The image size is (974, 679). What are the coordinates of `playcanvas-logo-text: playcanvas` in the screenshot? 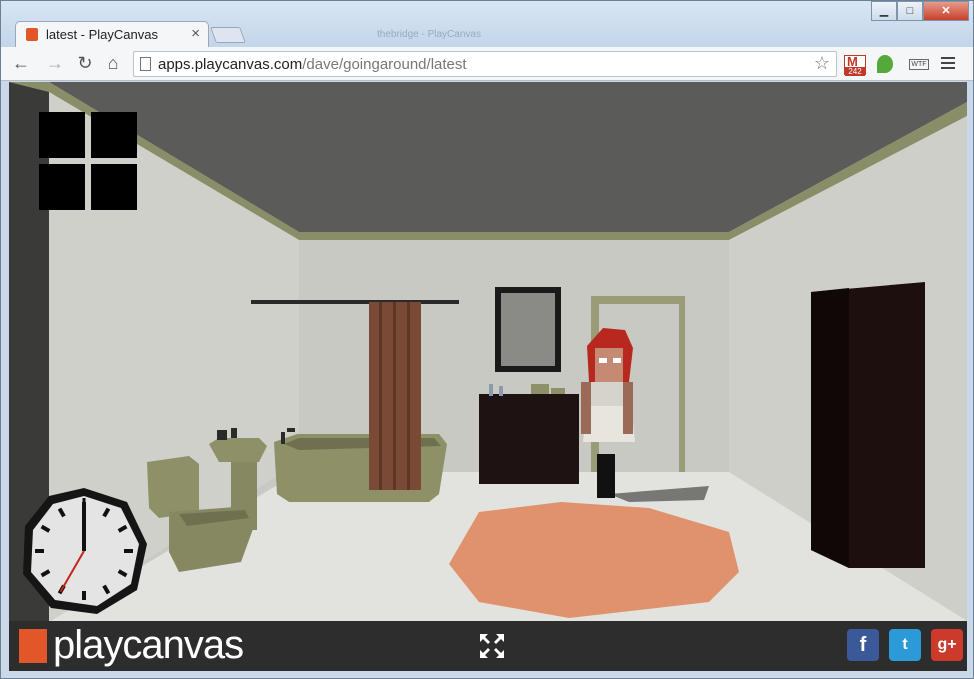 It's located at (148, 645).